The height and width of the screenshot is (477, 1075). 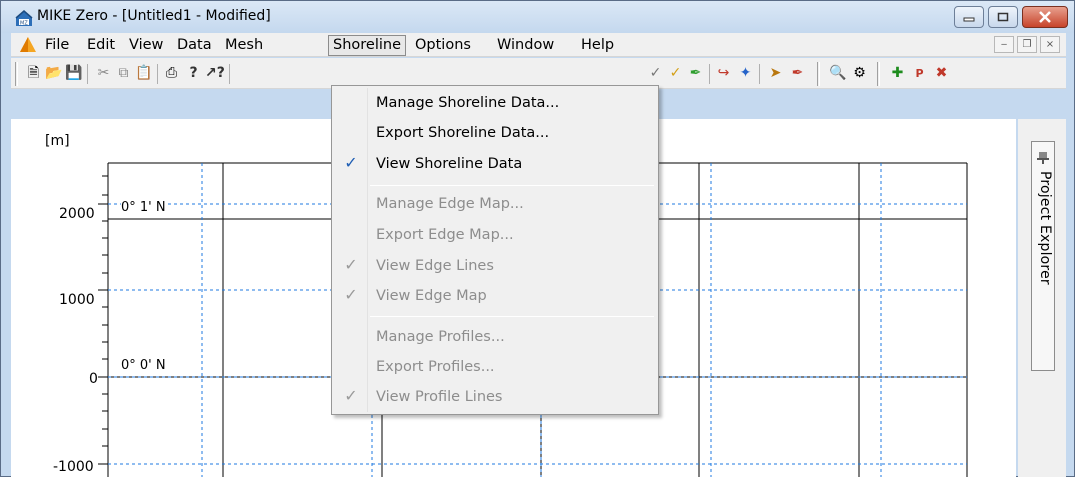 I want to click on y-tick-label: 1000, so click(x=77, y=300).